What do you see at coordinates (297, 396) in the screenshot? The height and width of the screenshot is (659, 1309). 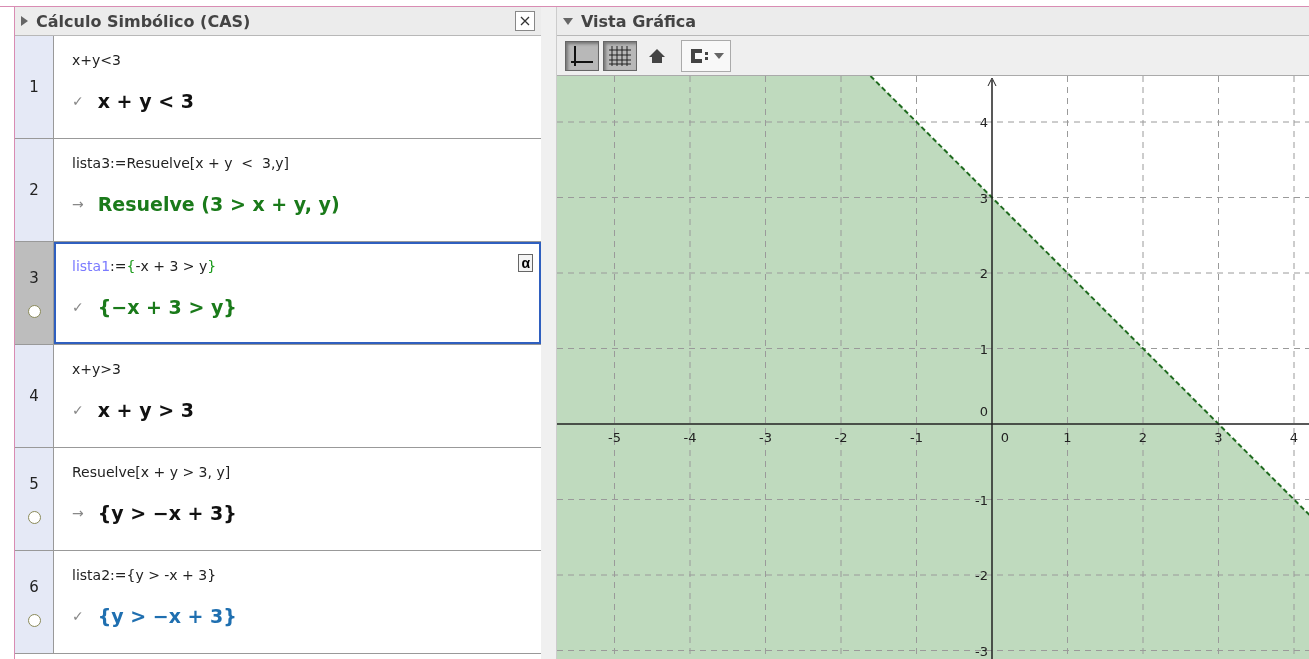 I see `cas-cell: x+y>3 ✓ x + y > 3` at bounding box center [297, 396].